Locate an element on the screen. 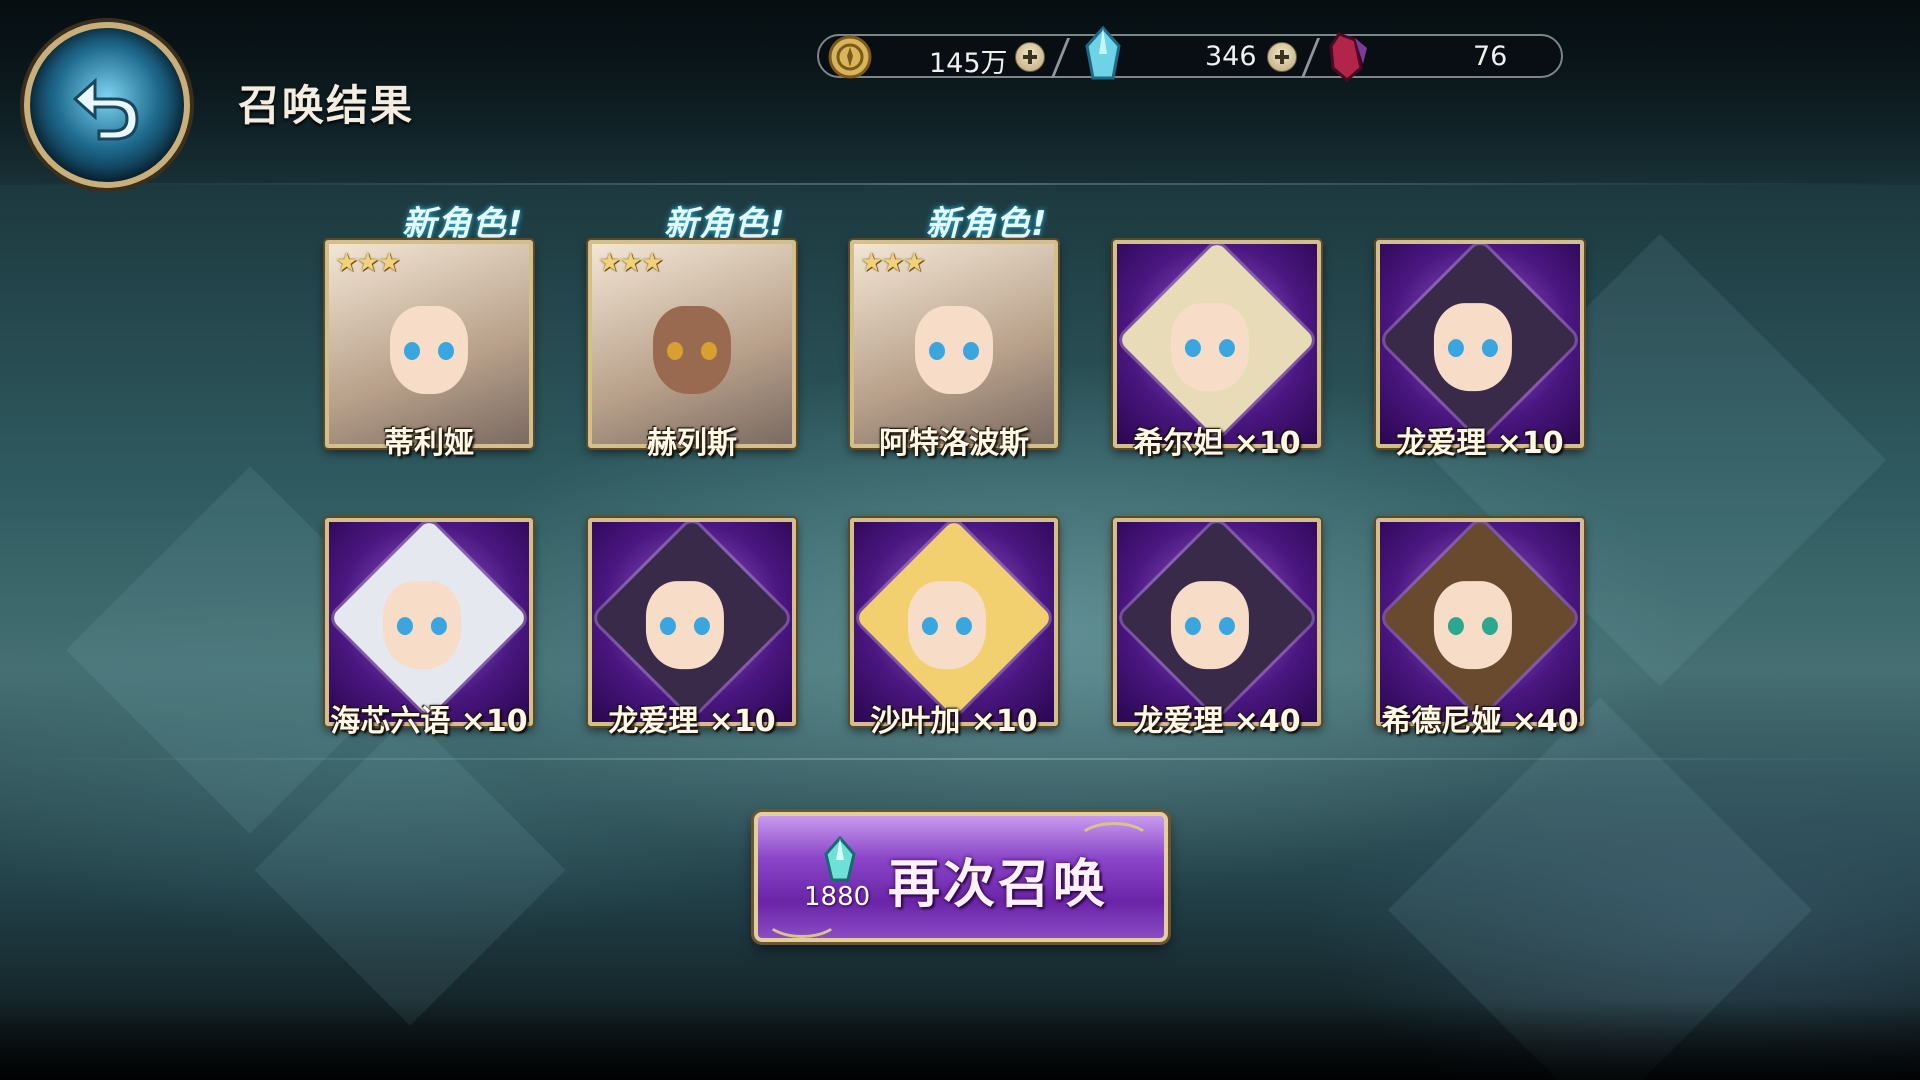 The image size is (1920, 1080). add-gold-button is located at coordinates (1030, 57).